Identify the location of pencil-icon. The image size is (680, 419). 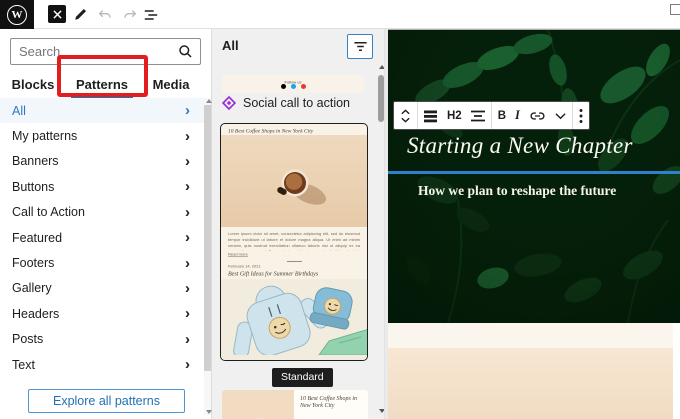
(81, 14).